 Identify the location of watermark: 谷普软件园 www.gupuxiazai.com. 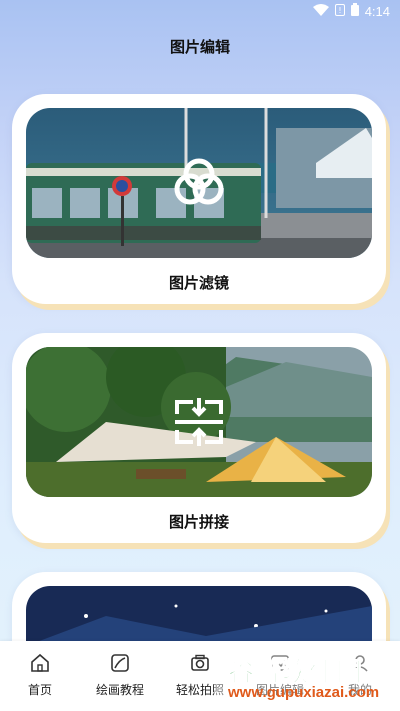
(304, 678).